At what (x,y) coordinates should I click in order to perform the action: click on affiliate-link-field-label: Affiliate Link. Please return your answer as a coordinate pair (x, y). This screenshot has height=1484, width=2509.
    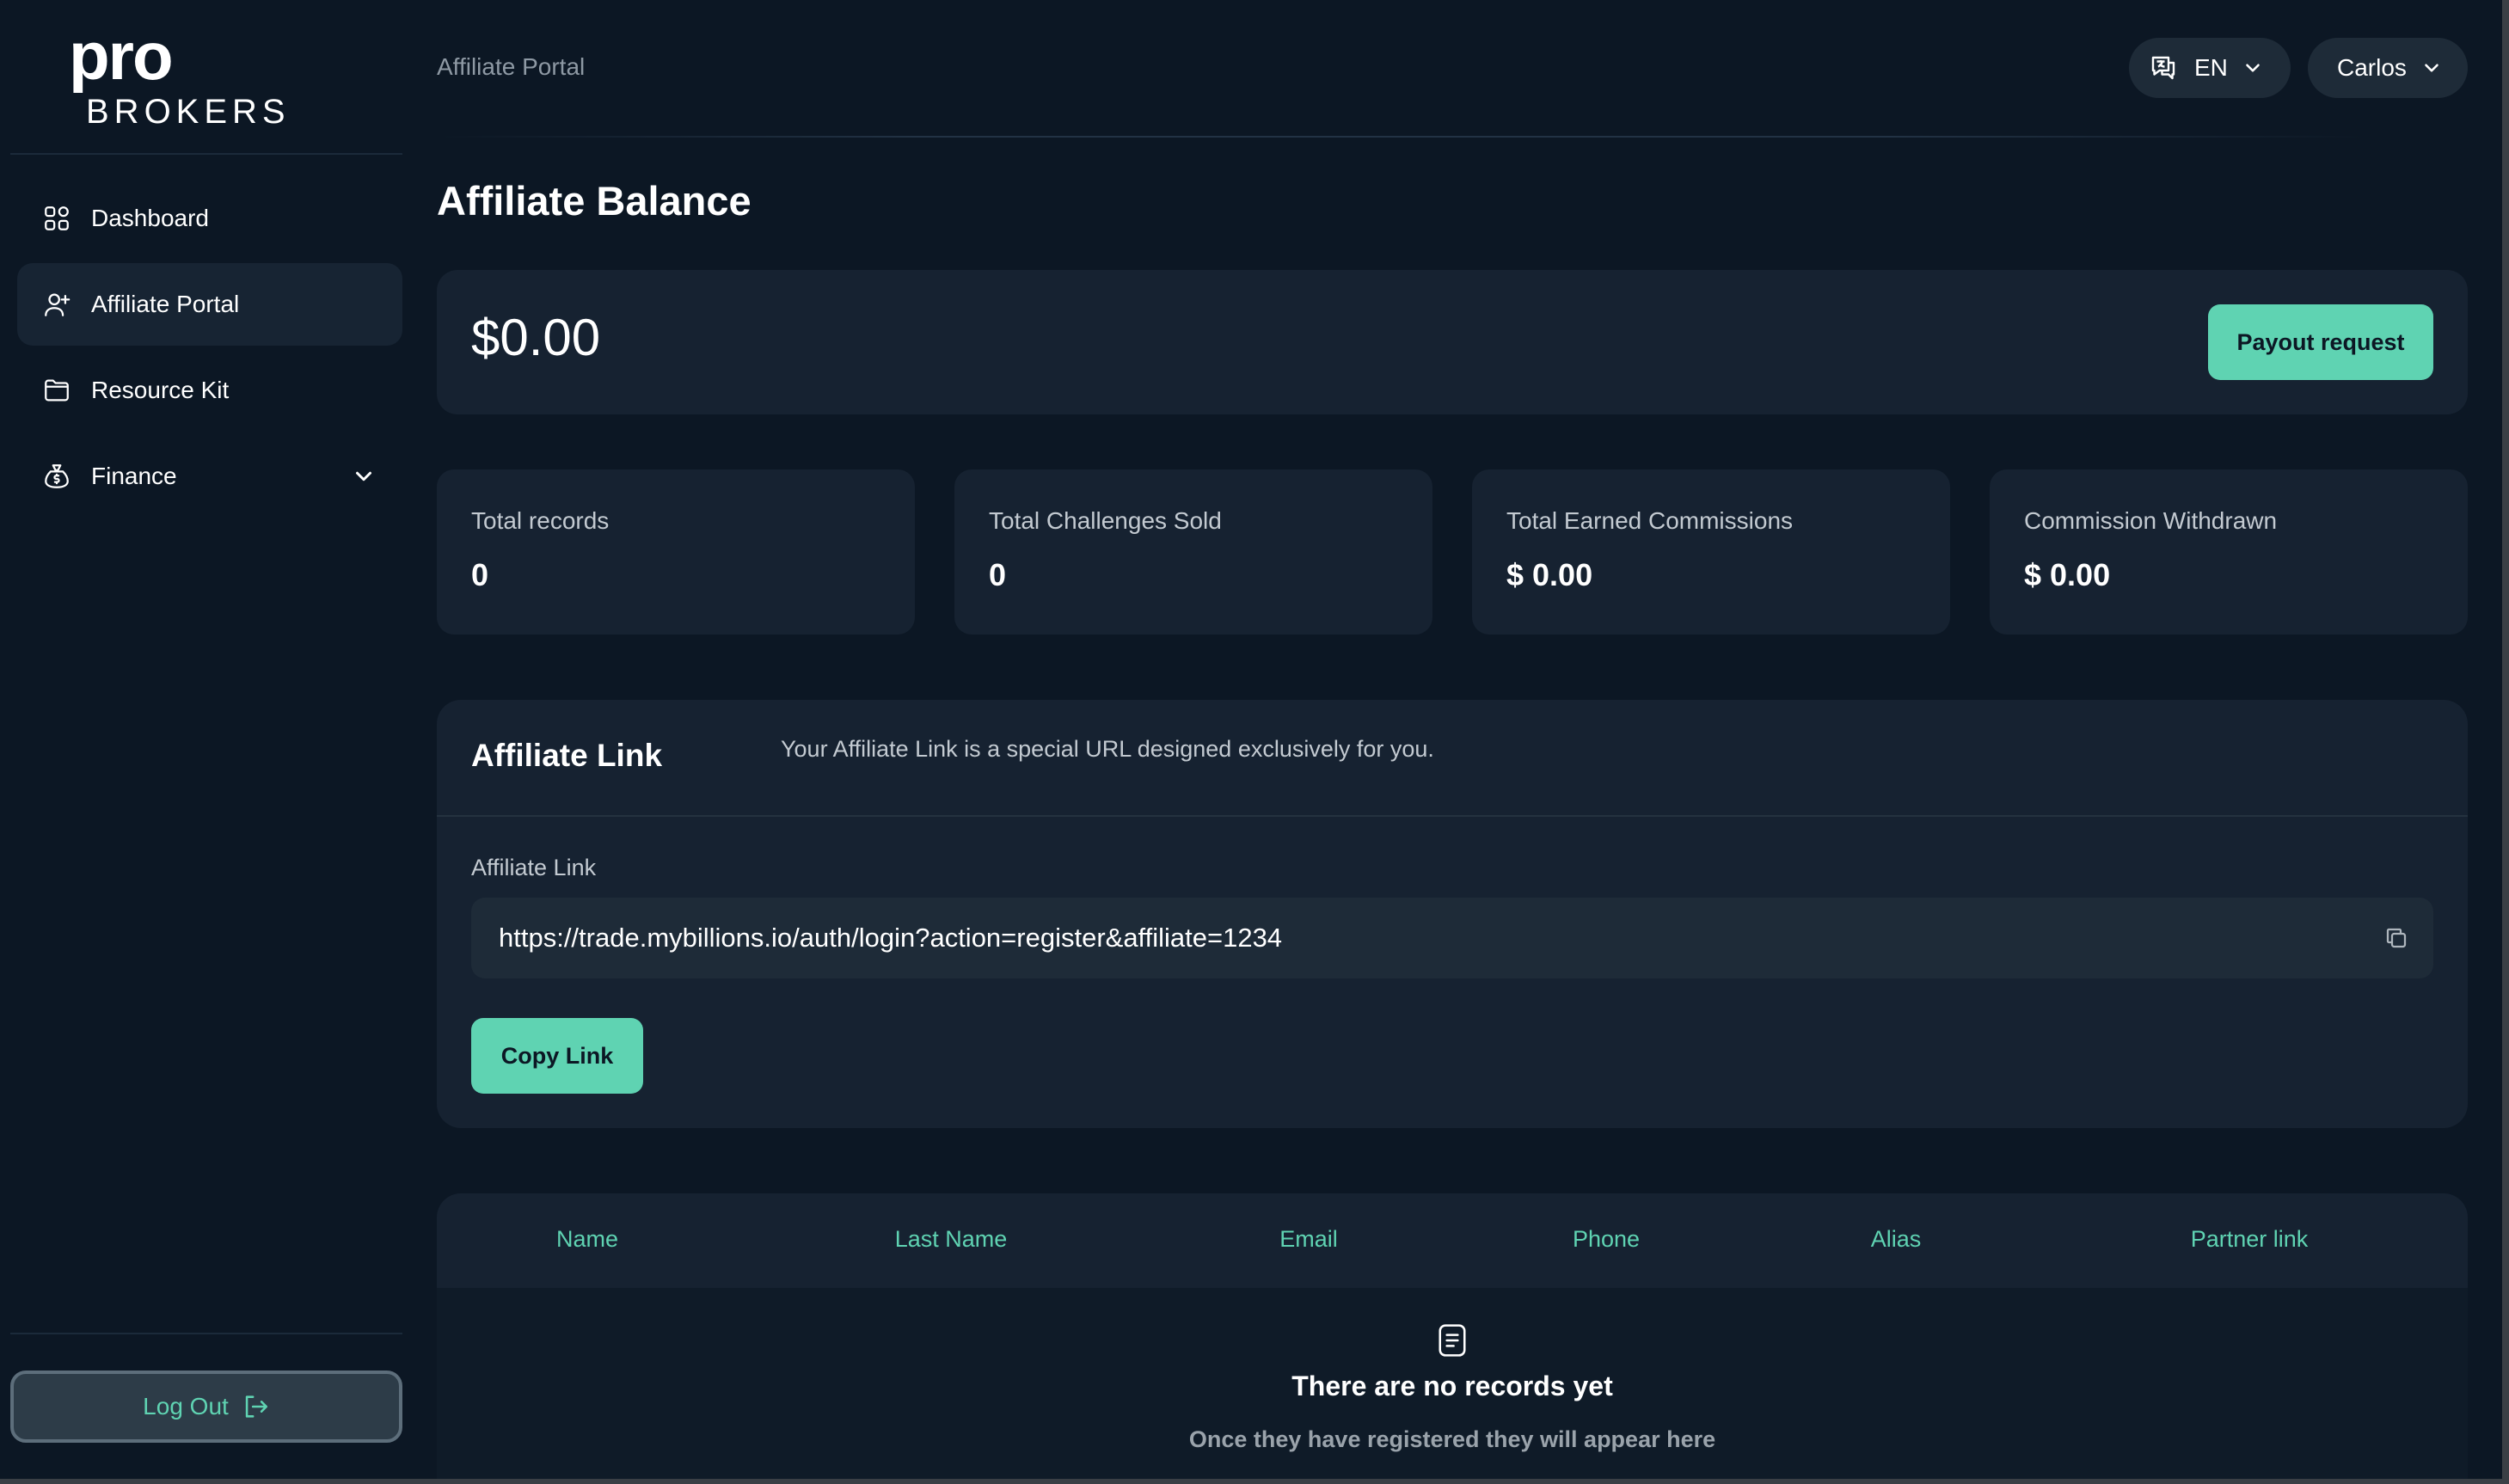
    Looking at the image, I should click on (534, 867).